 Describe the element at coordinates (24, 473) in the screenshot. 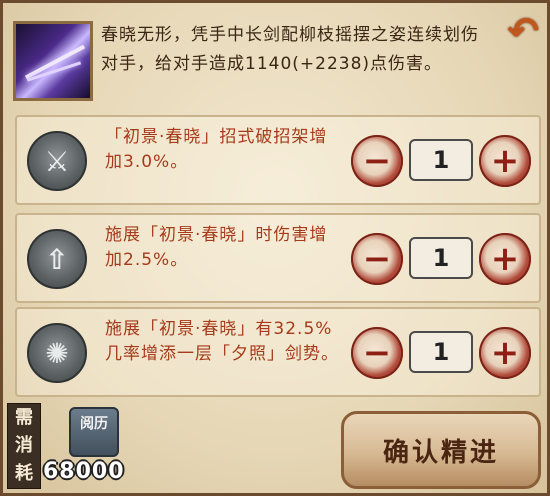

I see `cost-label-char: 耗` at that location.